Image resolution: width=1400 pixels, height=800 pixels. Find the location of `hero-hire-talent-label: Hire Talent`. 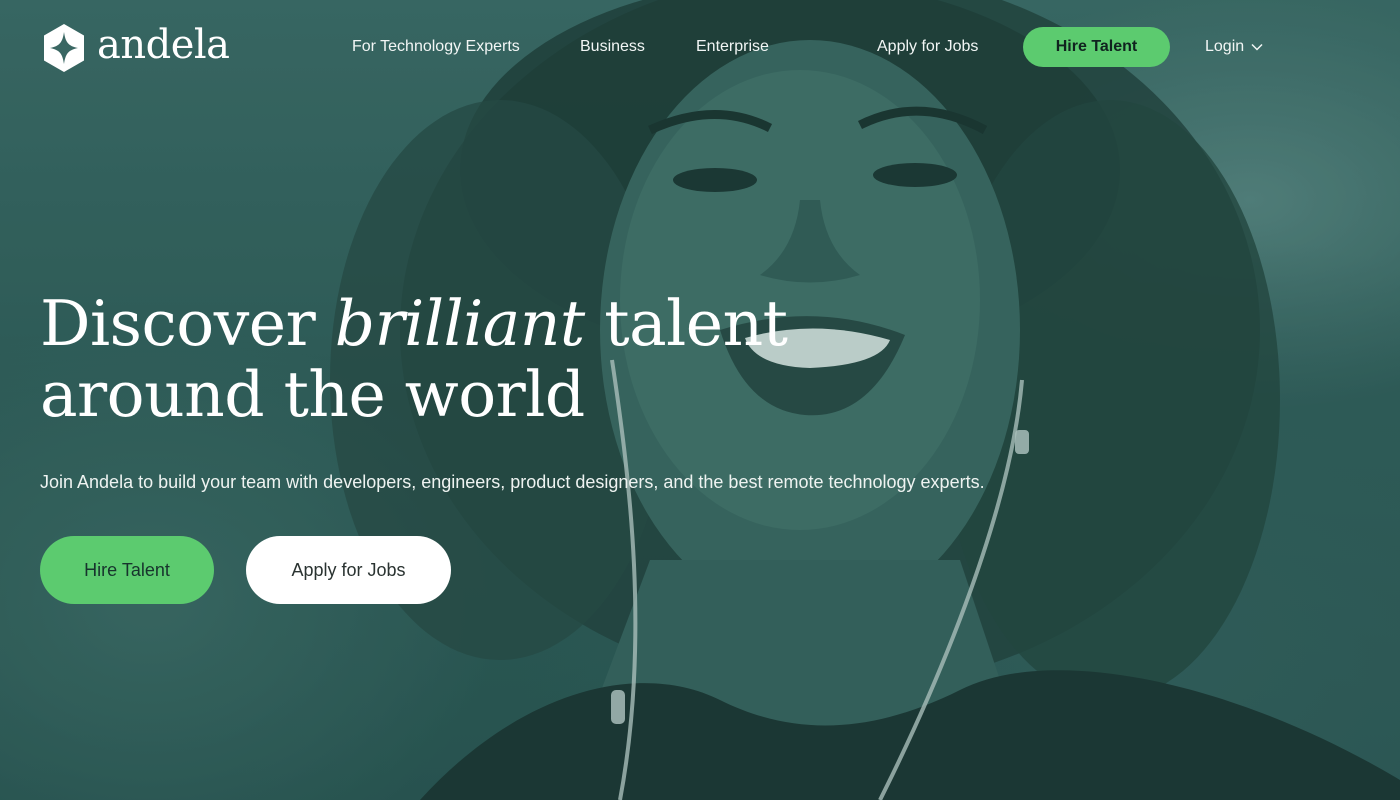

hero-hire-talent-label: Hire Talent is located at coordinates (127, 569).